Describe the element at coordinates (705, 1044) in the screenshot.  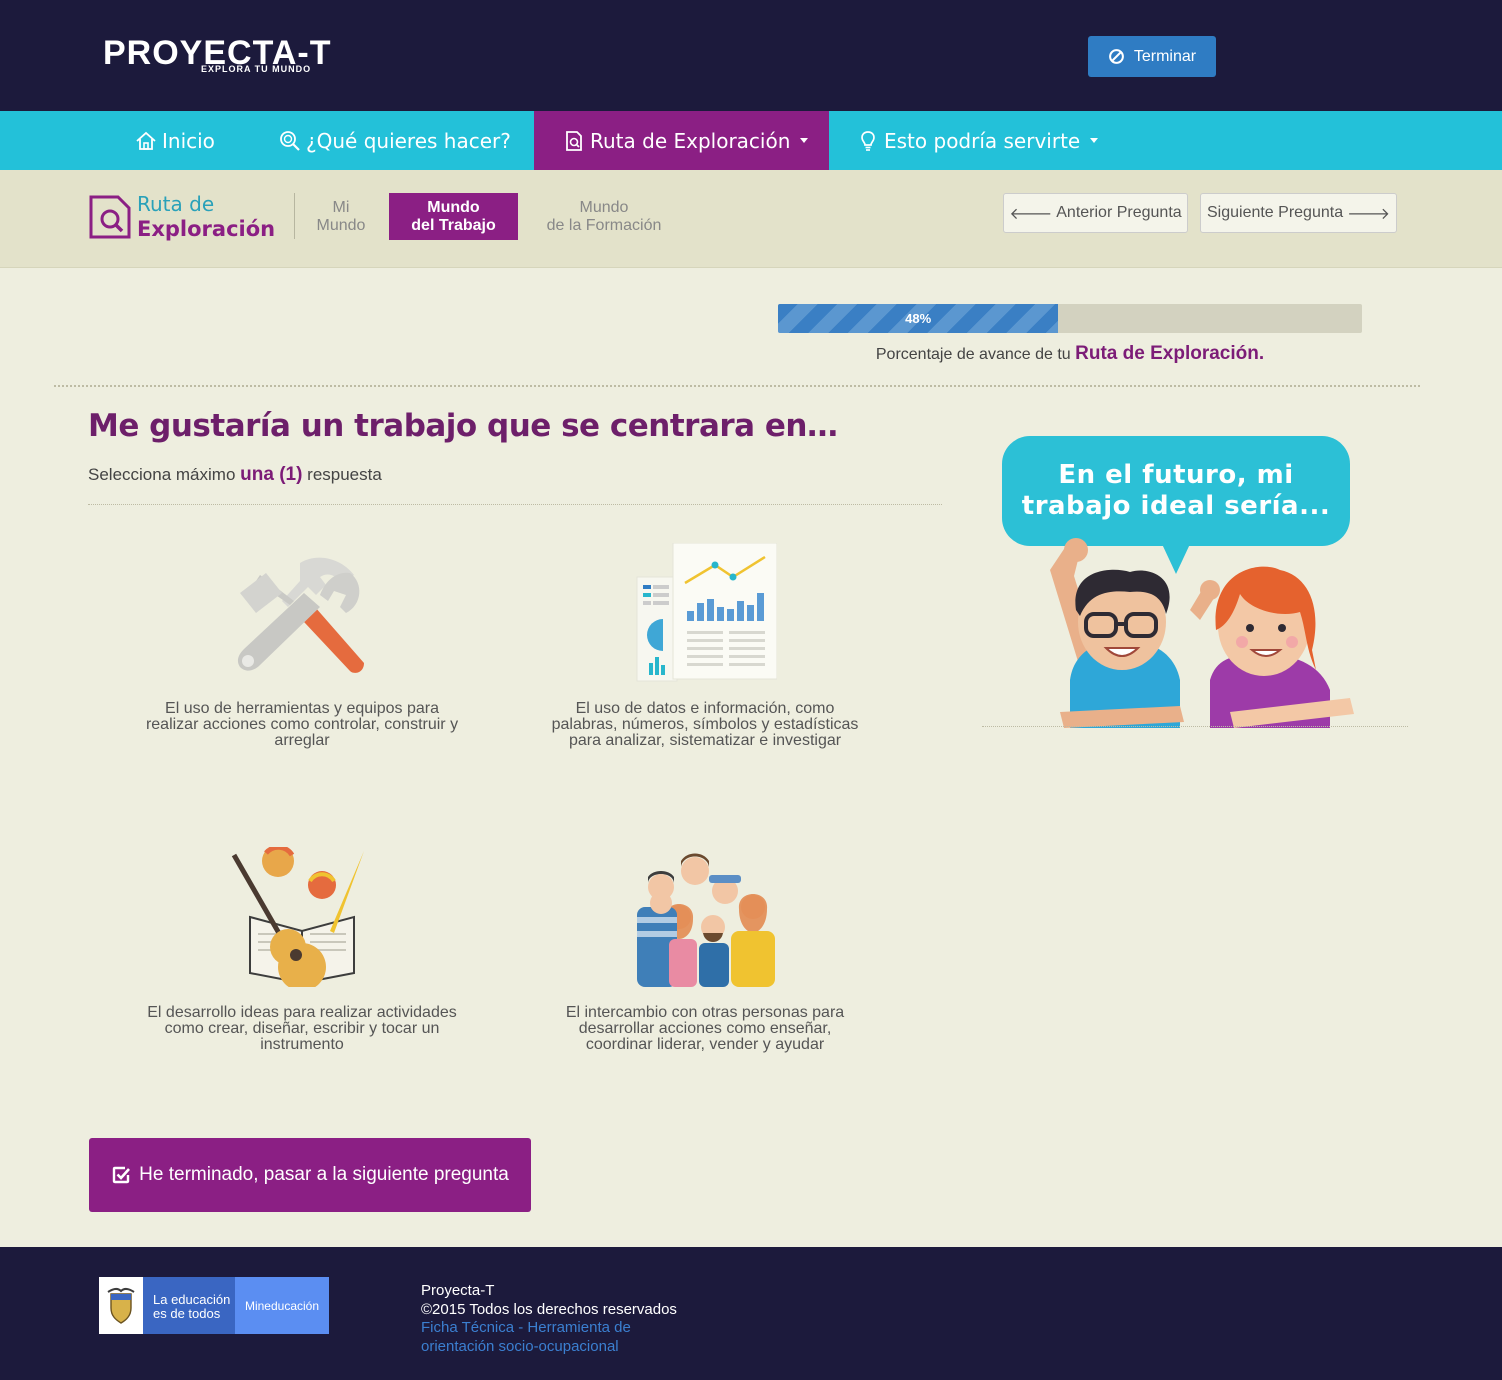
I see `caption-line: coordinar liderar, vender y ayudar` at that location.